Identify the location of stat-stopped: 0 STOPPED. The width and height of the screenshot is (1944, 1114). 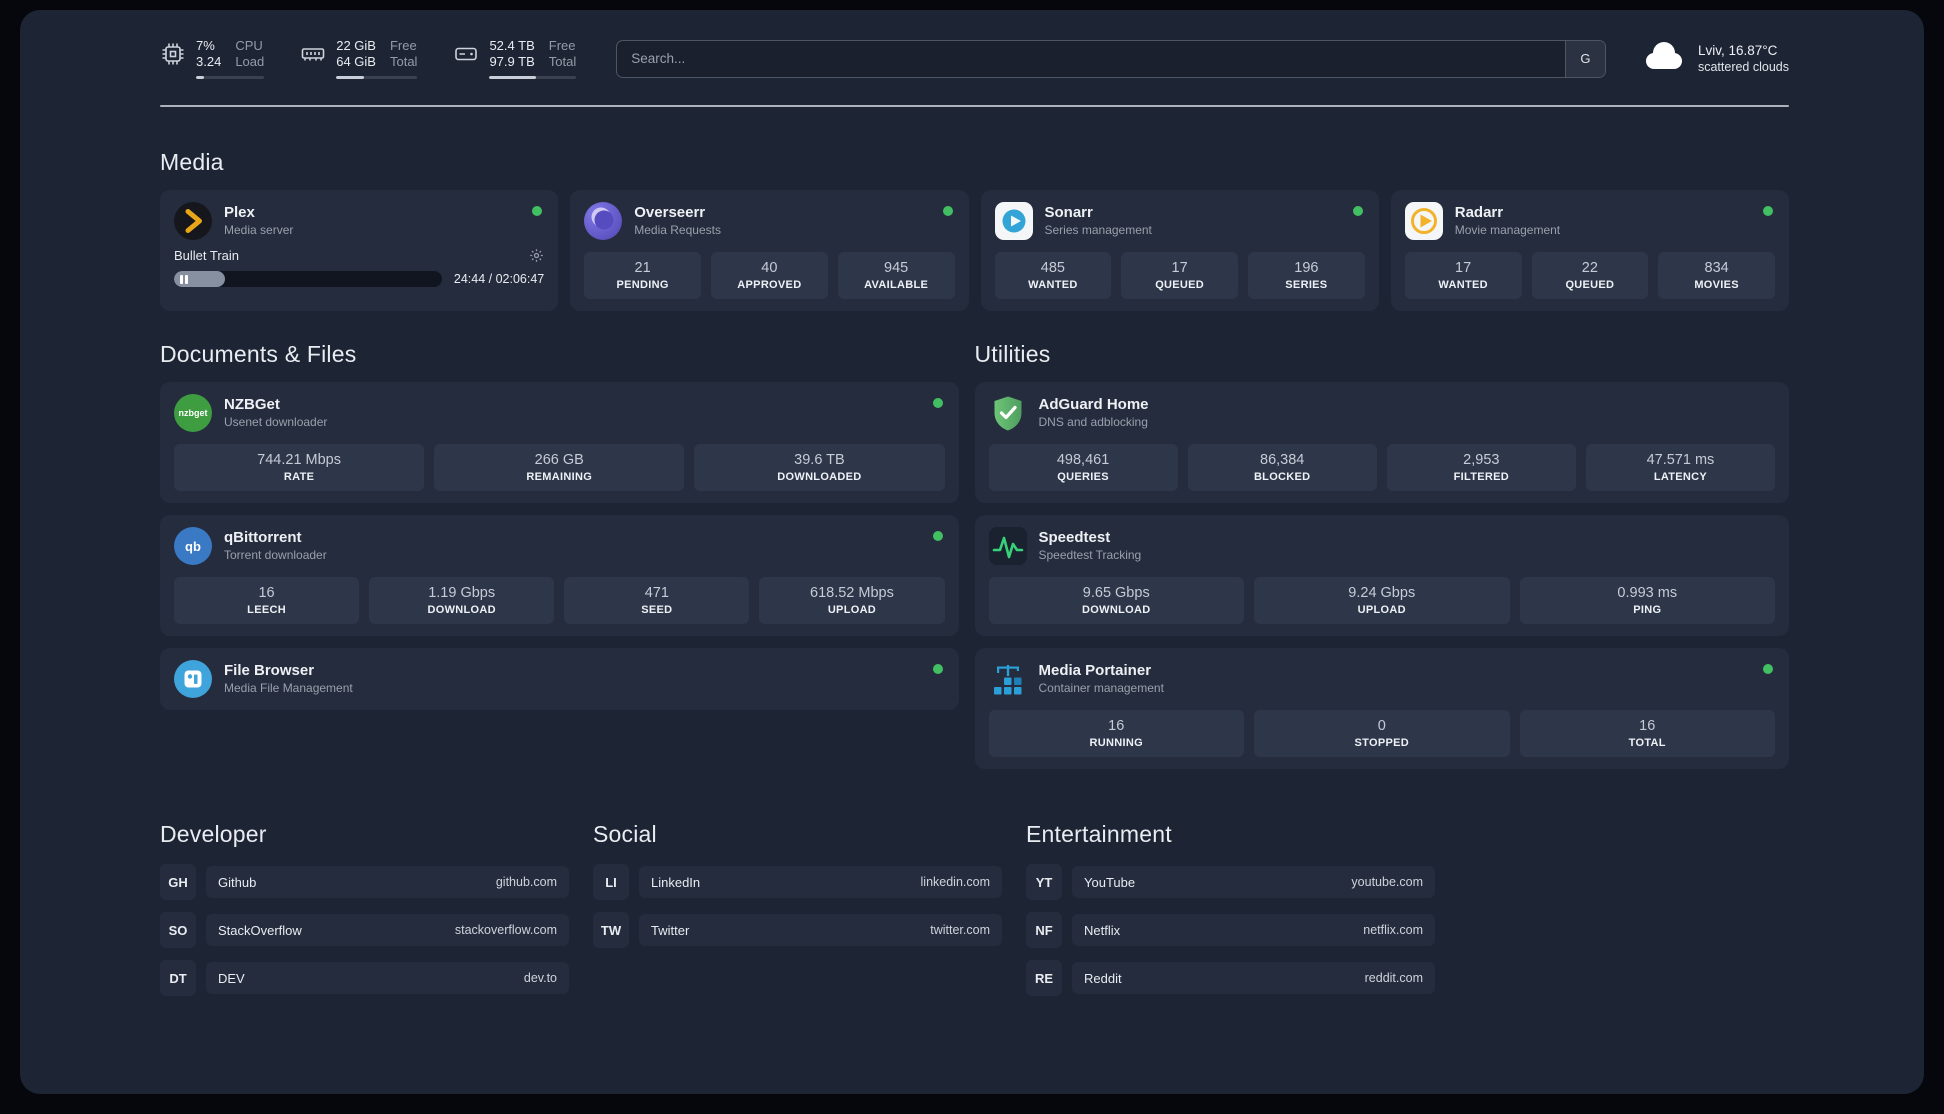
(1382, 733).